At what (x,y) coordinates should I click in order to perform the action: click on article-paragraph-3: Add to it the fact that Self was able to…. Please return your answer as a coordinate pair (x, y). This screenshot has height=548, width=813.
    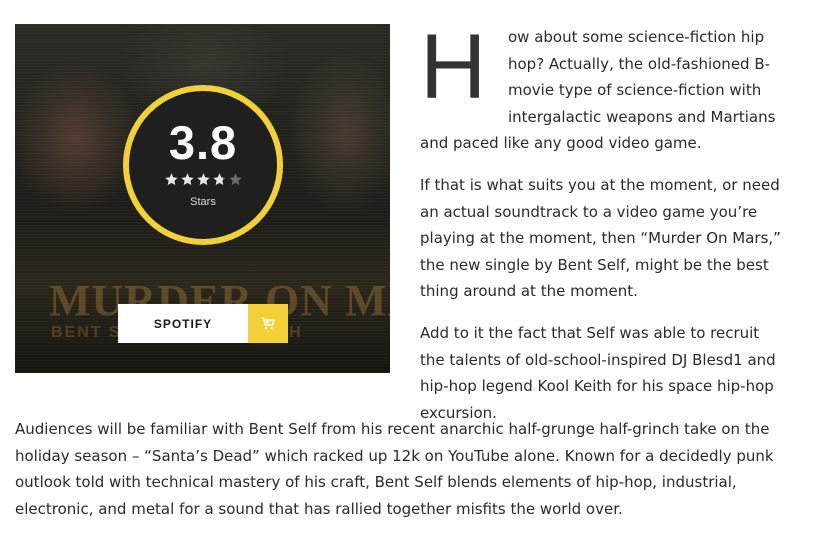
    Looking at the image, I should click on (598, 373).